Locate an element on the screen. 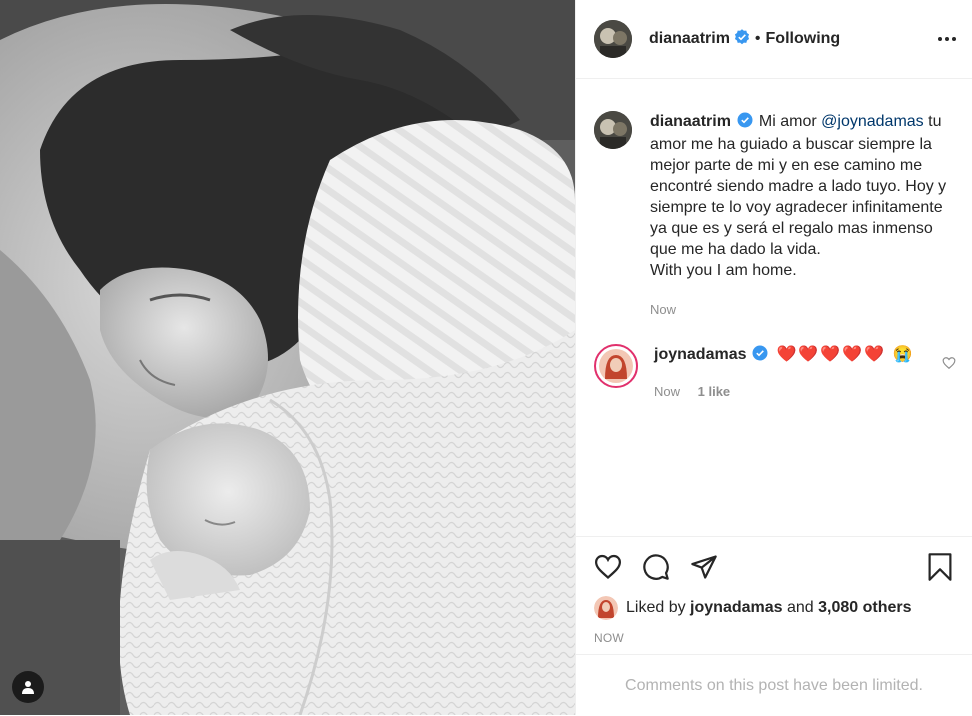 The width and height of the screenshot is (972, 716). save-icon is located at coordinates (940, 567).